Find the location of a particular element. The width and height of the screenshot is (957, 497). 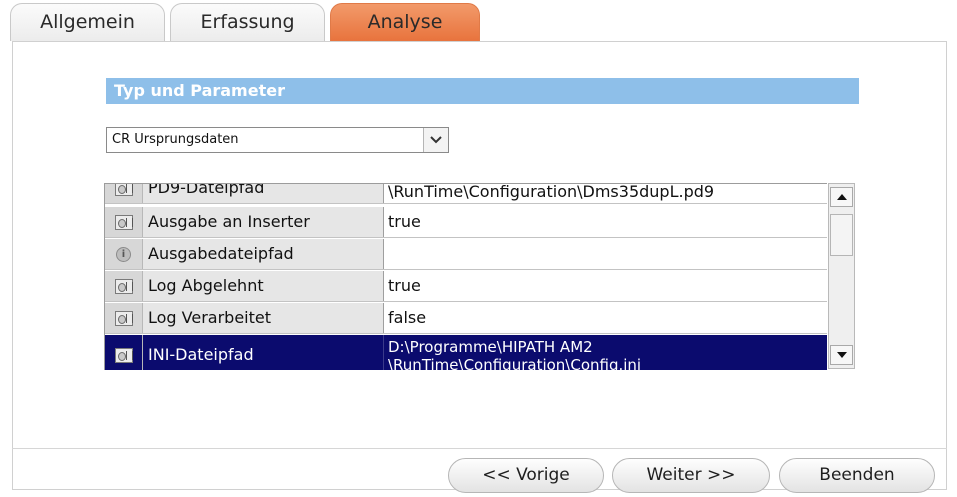

section-header: Typ und Parameter is located at coordinates (482, 91).